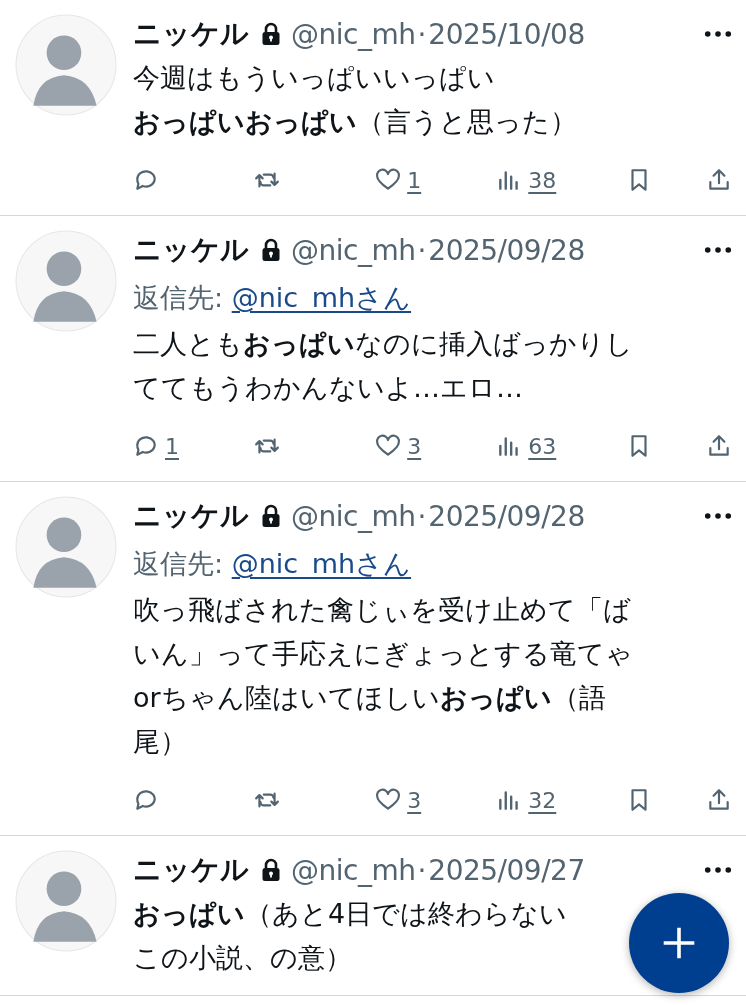 The height and width of the screenshot is (1005, 746). I want to click on post-text-line: おっぱいおっぱい（言うと思った）, so click(355, 122).